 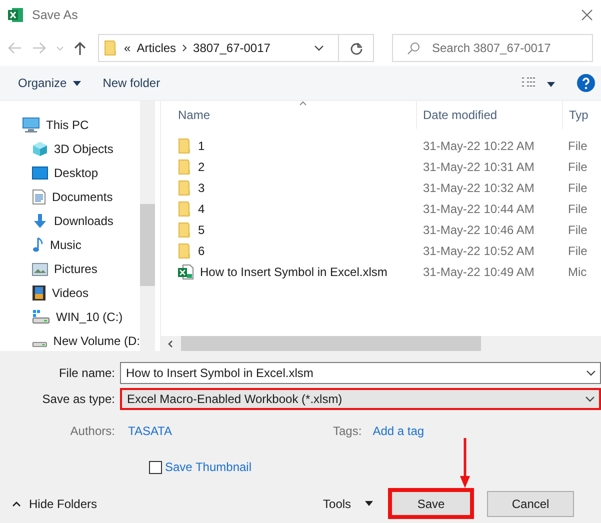 What do you see at coordinates (587, 15) in the screenshot?
I see `close-icon` at bounding box center [587, 15].